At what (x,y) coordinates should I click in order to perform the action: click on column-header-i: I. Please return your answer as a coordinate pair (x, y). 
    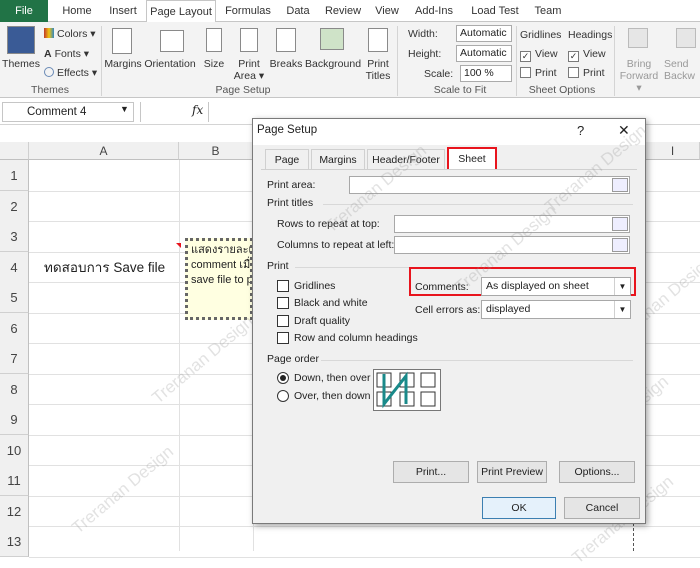
    Looking at the image, I should click on (673, 151).